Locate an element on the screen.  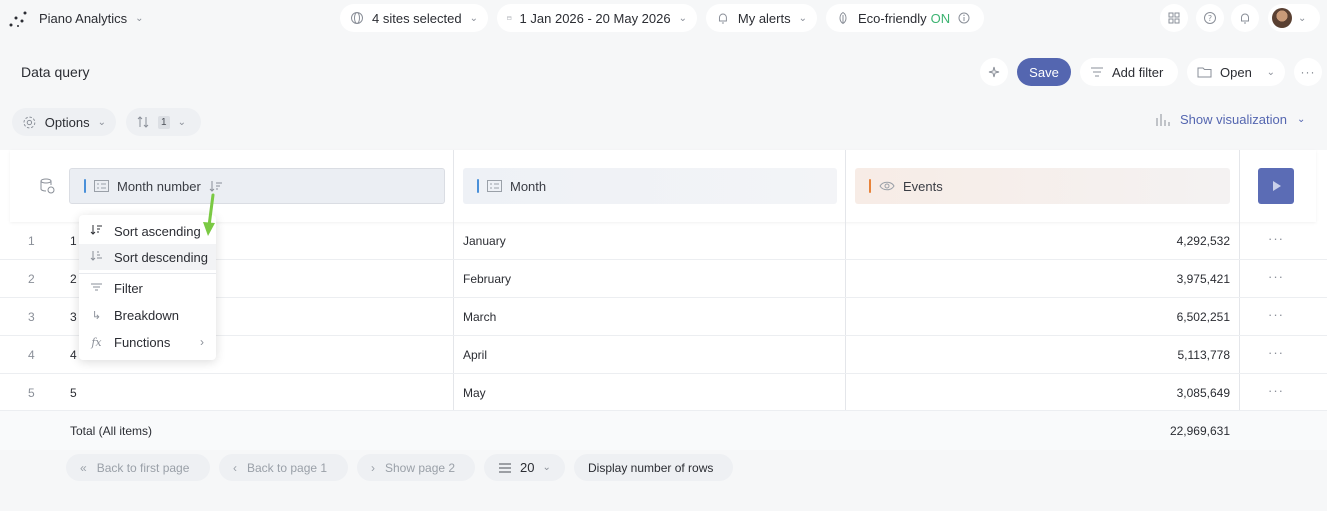
help-icon: ? is located at coordinates (1210, 18).